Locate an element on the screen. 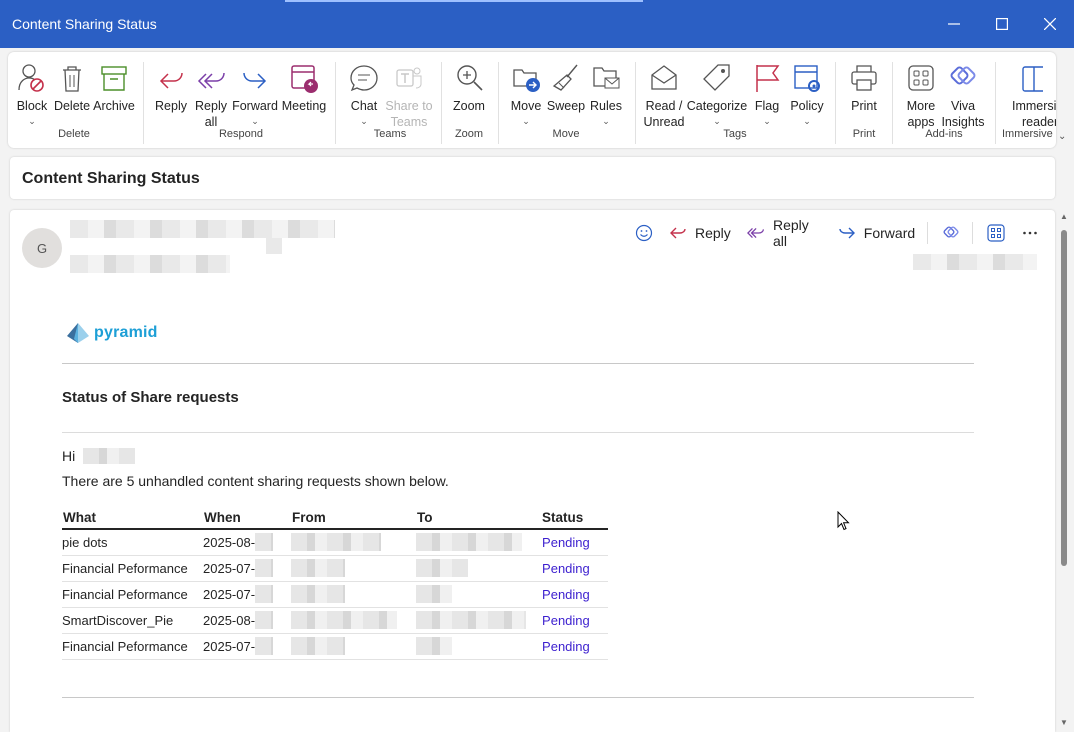 The image size is (1074, 732). forward-button: Forward ⌄ is located at coordinates (255, 93).